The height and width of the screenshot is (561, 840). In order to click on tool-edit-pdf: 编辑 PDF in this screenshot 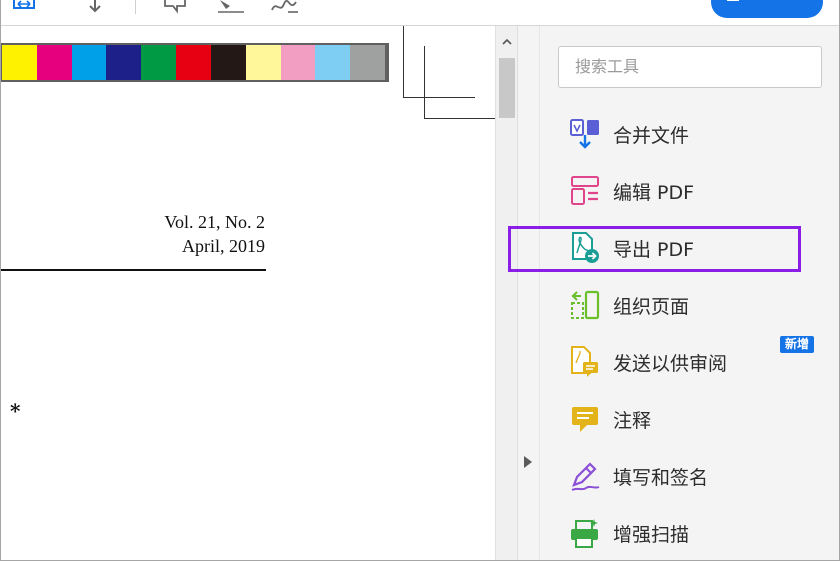, I will do `click(688, 191)`.